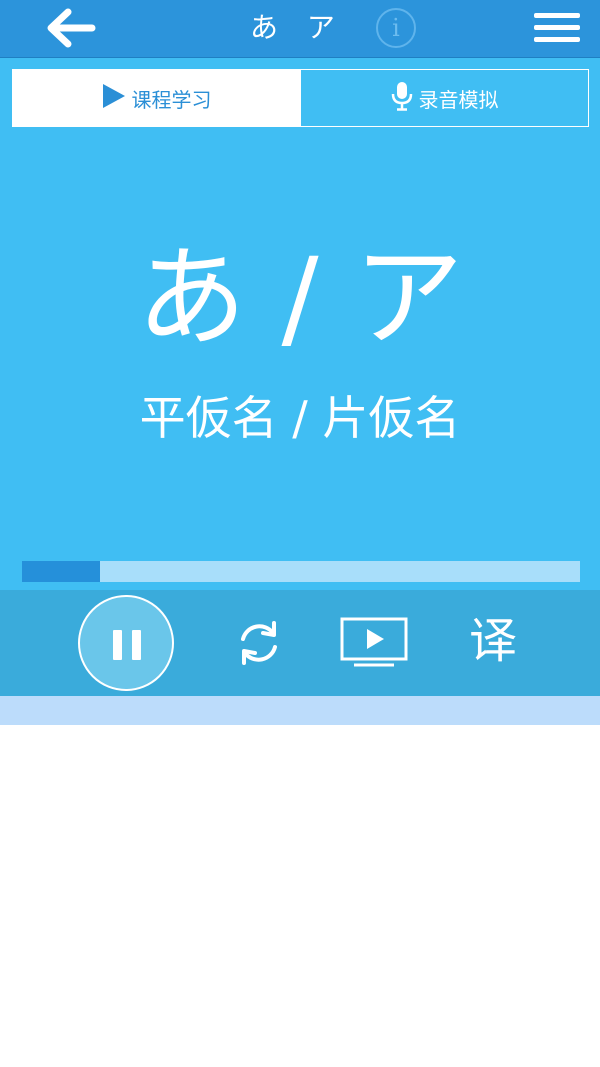  Describe the element at coordinates (493, 641) in the screenshot. I see `translate-button: 译` at that location.